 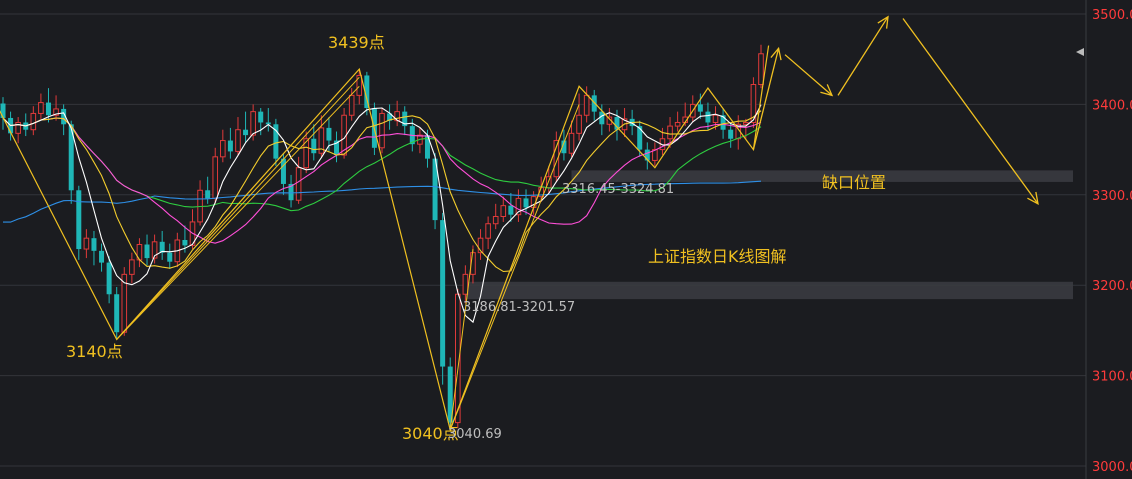 I want to click on label-low-3140: 3140点, so click(x=94, y=351).